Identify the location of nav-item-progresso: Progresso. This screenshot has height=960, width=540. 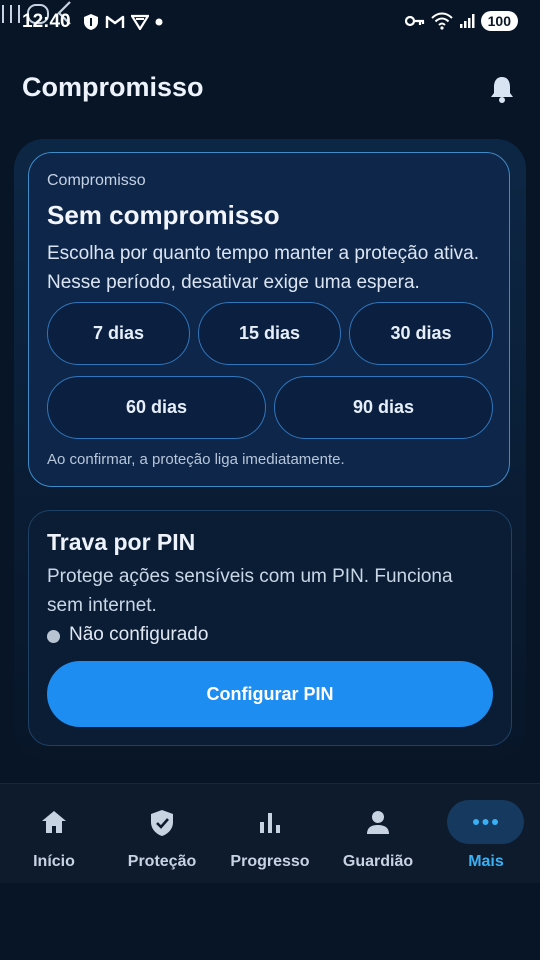
(270, 834).